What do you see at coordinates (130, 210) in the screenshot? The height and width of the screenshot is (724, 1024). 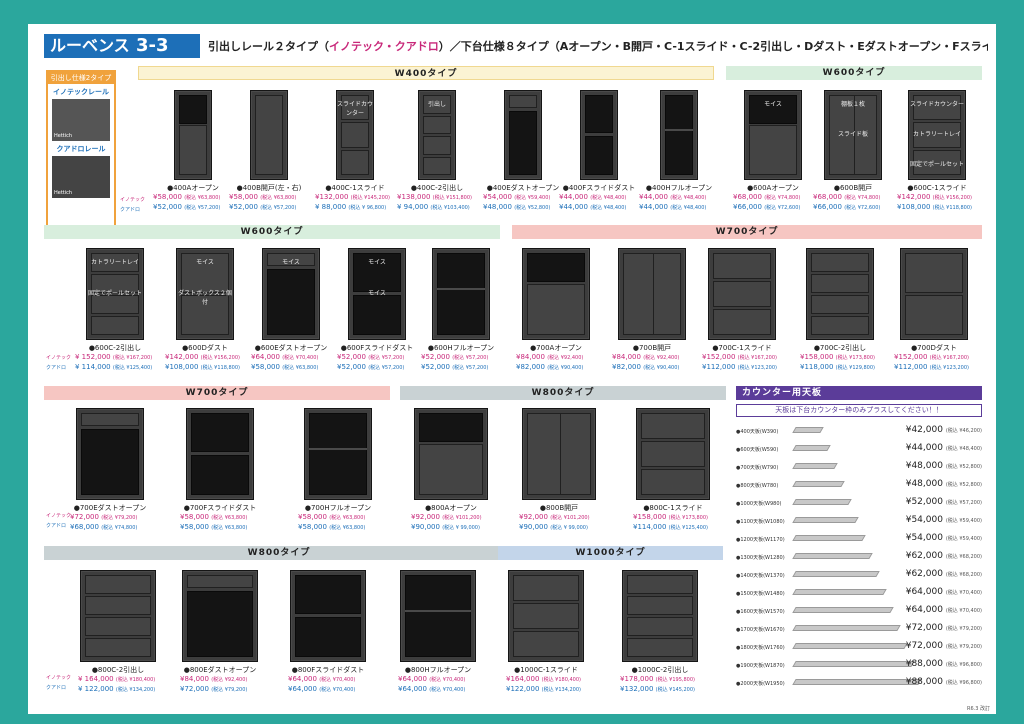 I see `quadro-tag: クアドロ` at bounding box center [130, 210].